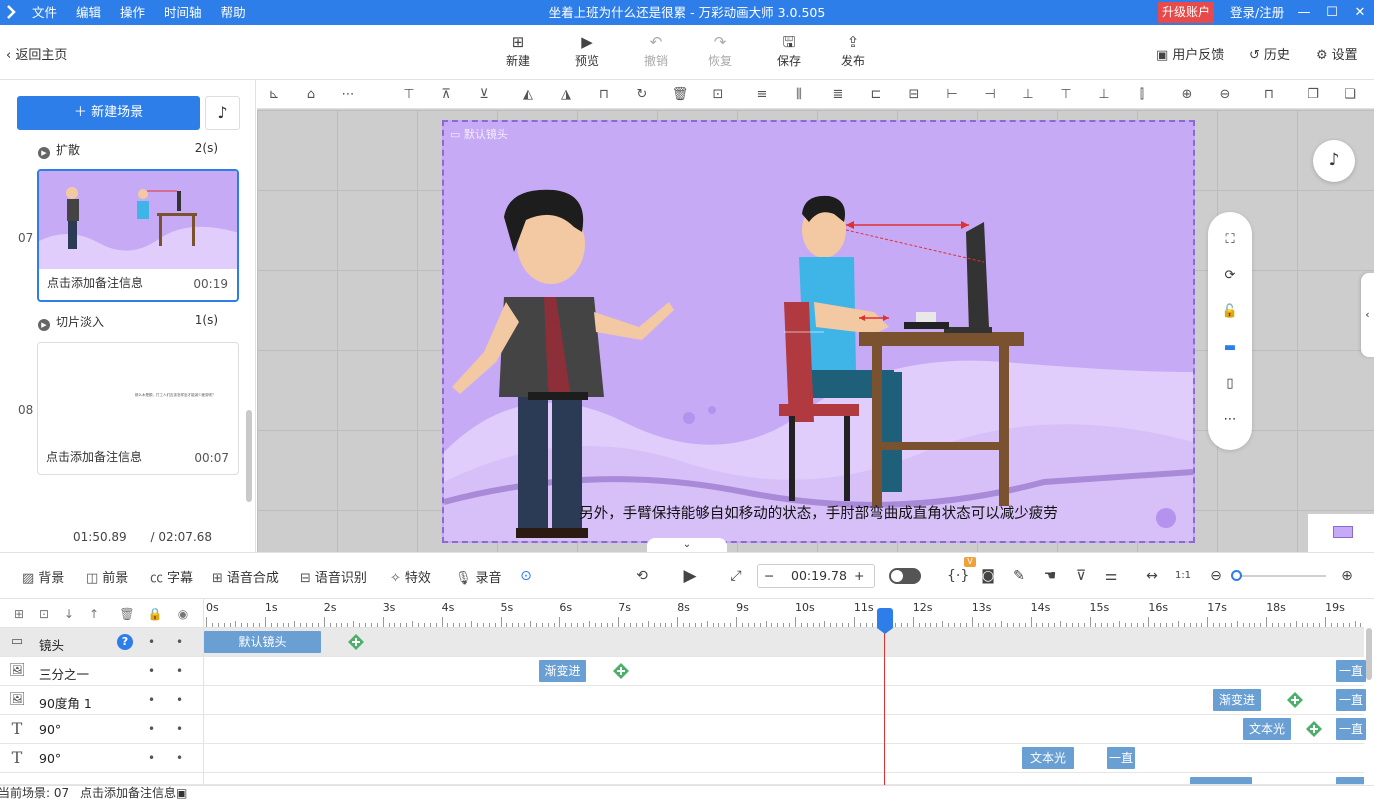 Image resolution: width=1374 pixels, height=799 pixels. I want to click on transition-slice-fade: ▶ 切片淡入 1(s), so click(128, 322).